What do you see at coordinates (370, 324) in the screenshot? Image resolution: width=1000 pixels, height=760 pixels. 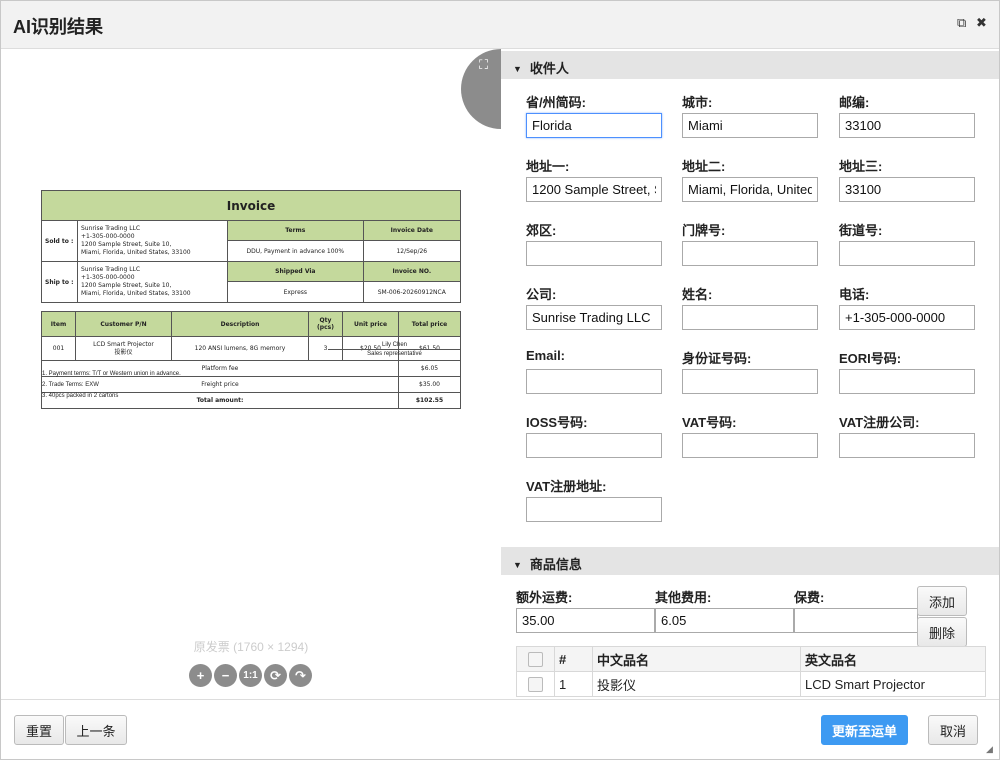 I see `items-header-unit: Unit price` at bounding box center [370, 324].